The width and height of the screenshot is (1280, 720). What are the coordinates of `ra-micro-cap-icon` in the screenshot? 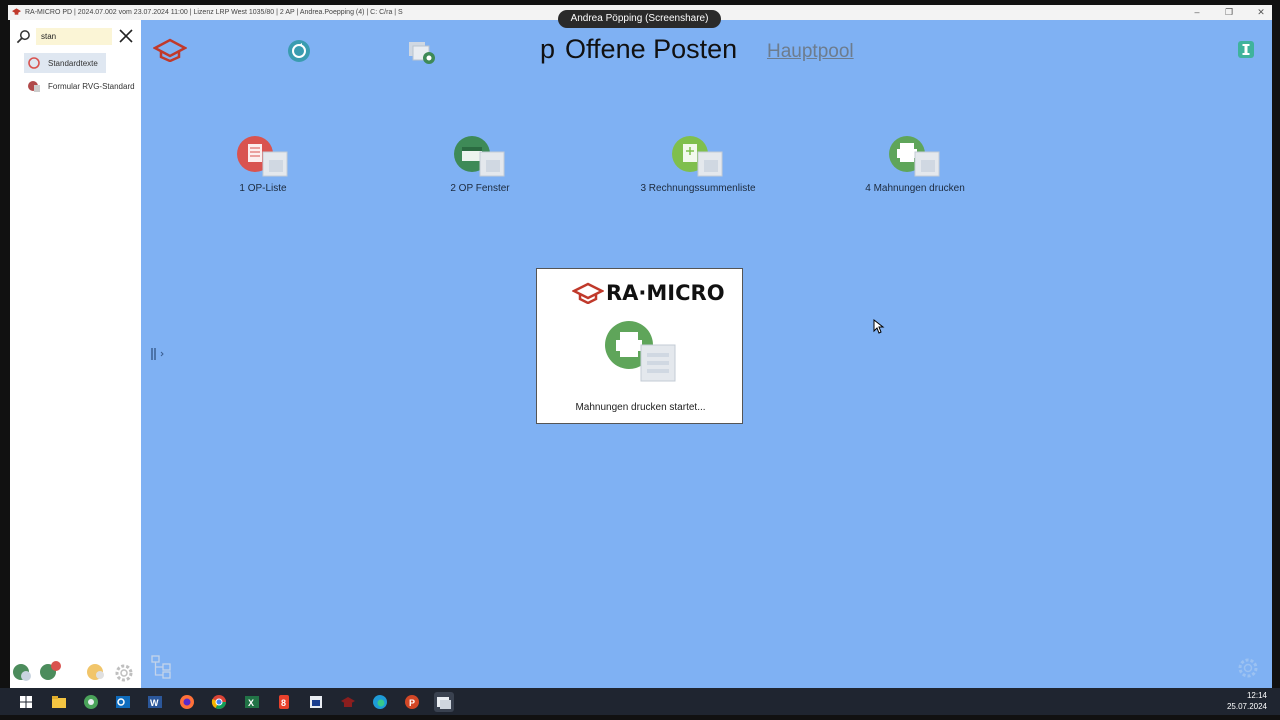 It's located at (588, 293).